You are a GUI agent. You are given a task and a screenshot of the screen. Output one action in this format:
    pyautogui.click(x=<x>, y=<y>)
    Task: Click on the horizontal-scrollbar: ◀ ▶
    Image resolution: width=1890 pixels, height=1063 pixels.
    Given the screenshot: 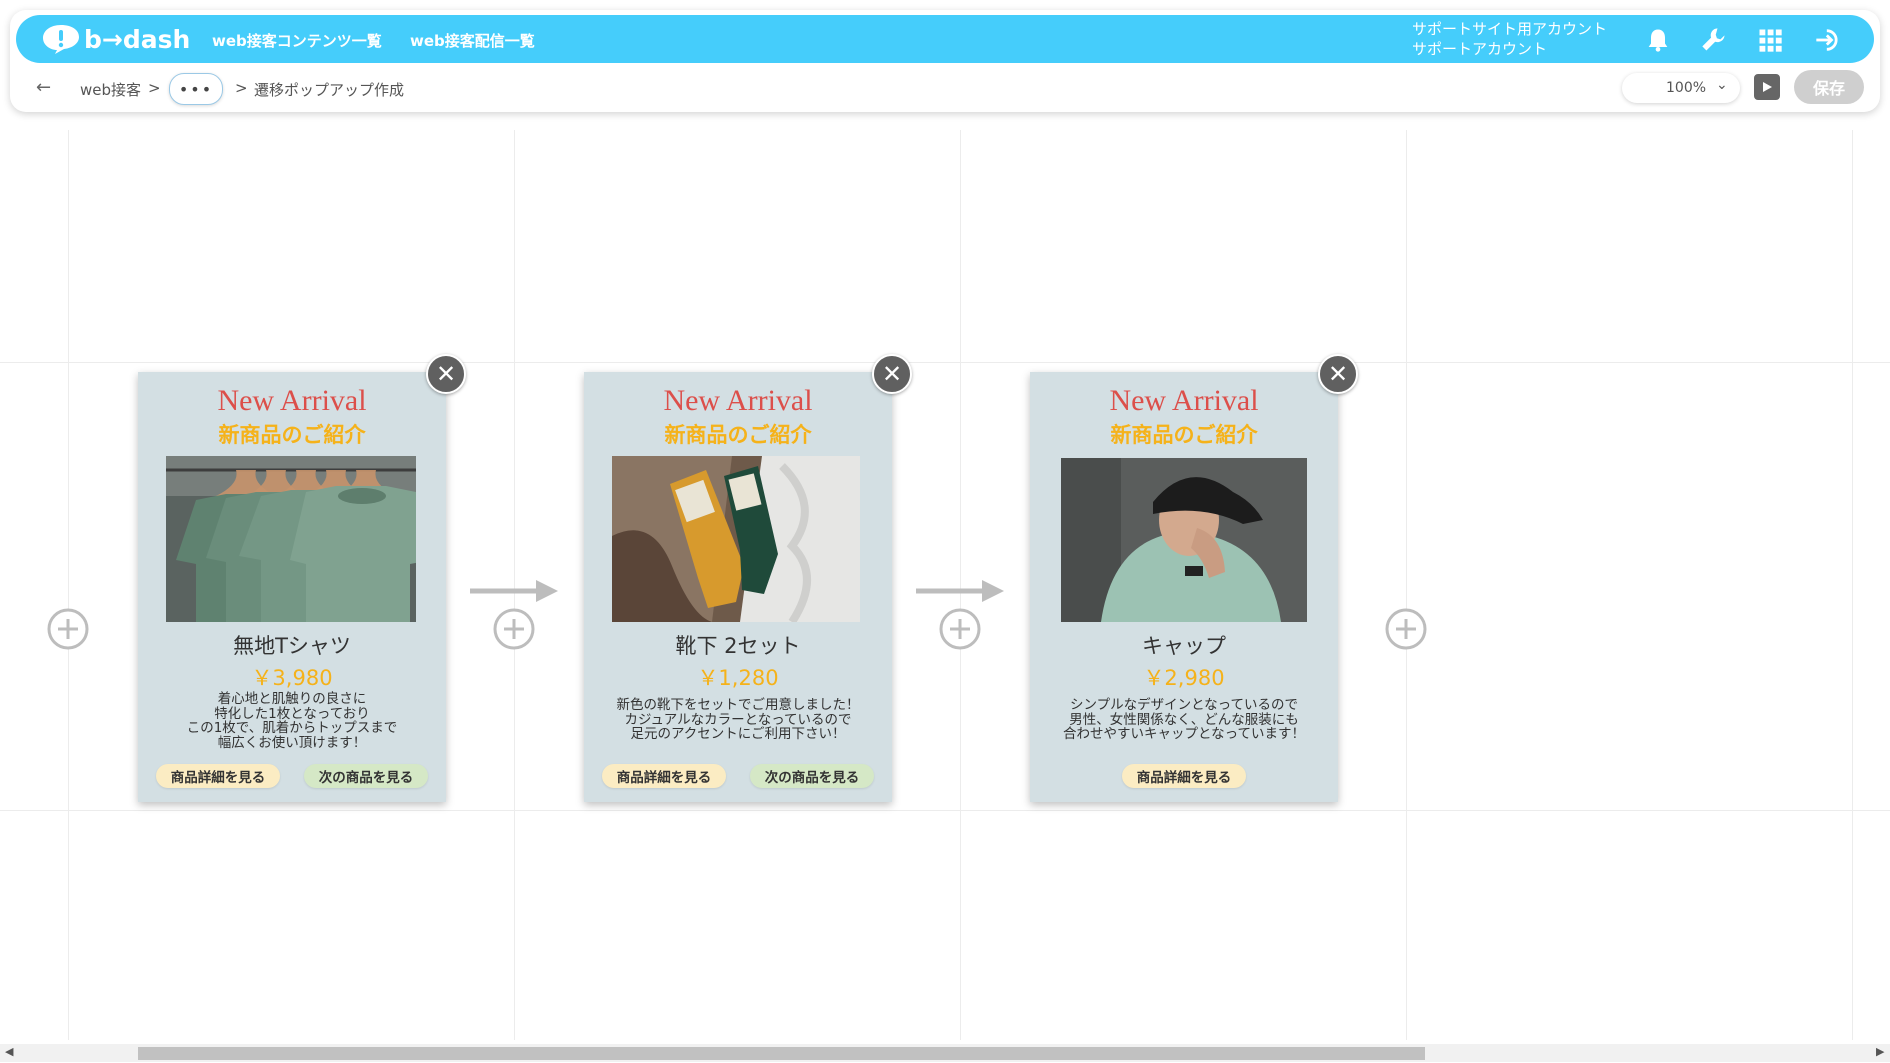 What is the action you would take?
    pyautogui.click(x=945, y=1053)
    